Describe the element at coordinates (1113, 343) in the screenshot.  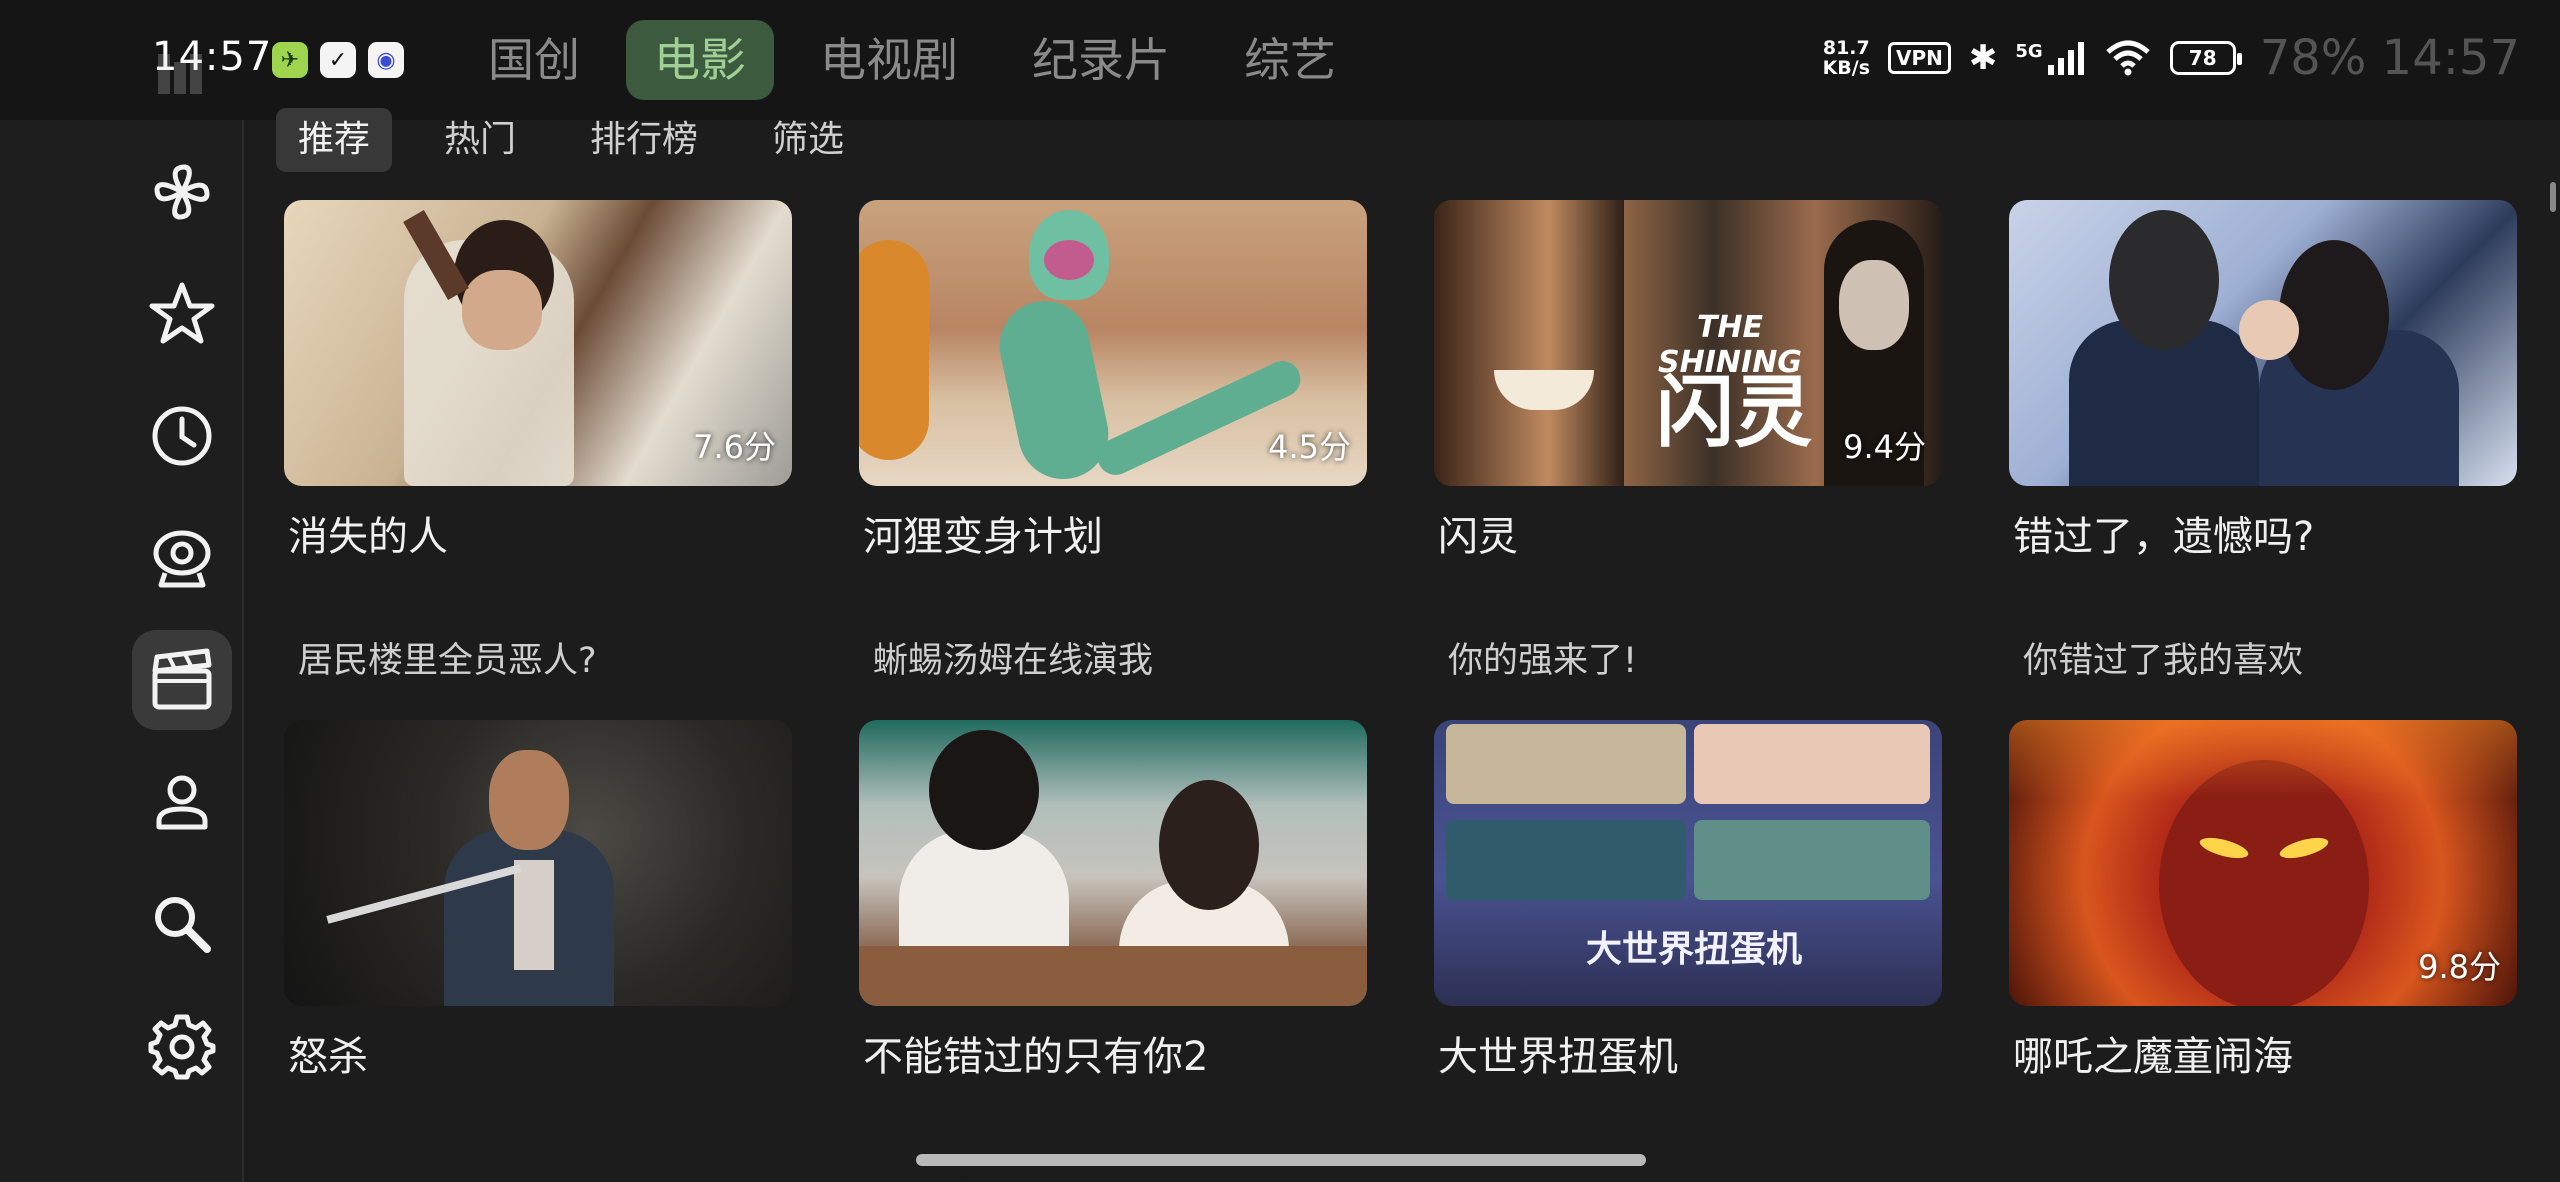
I see `movie-poster: 4.5分` at that location.